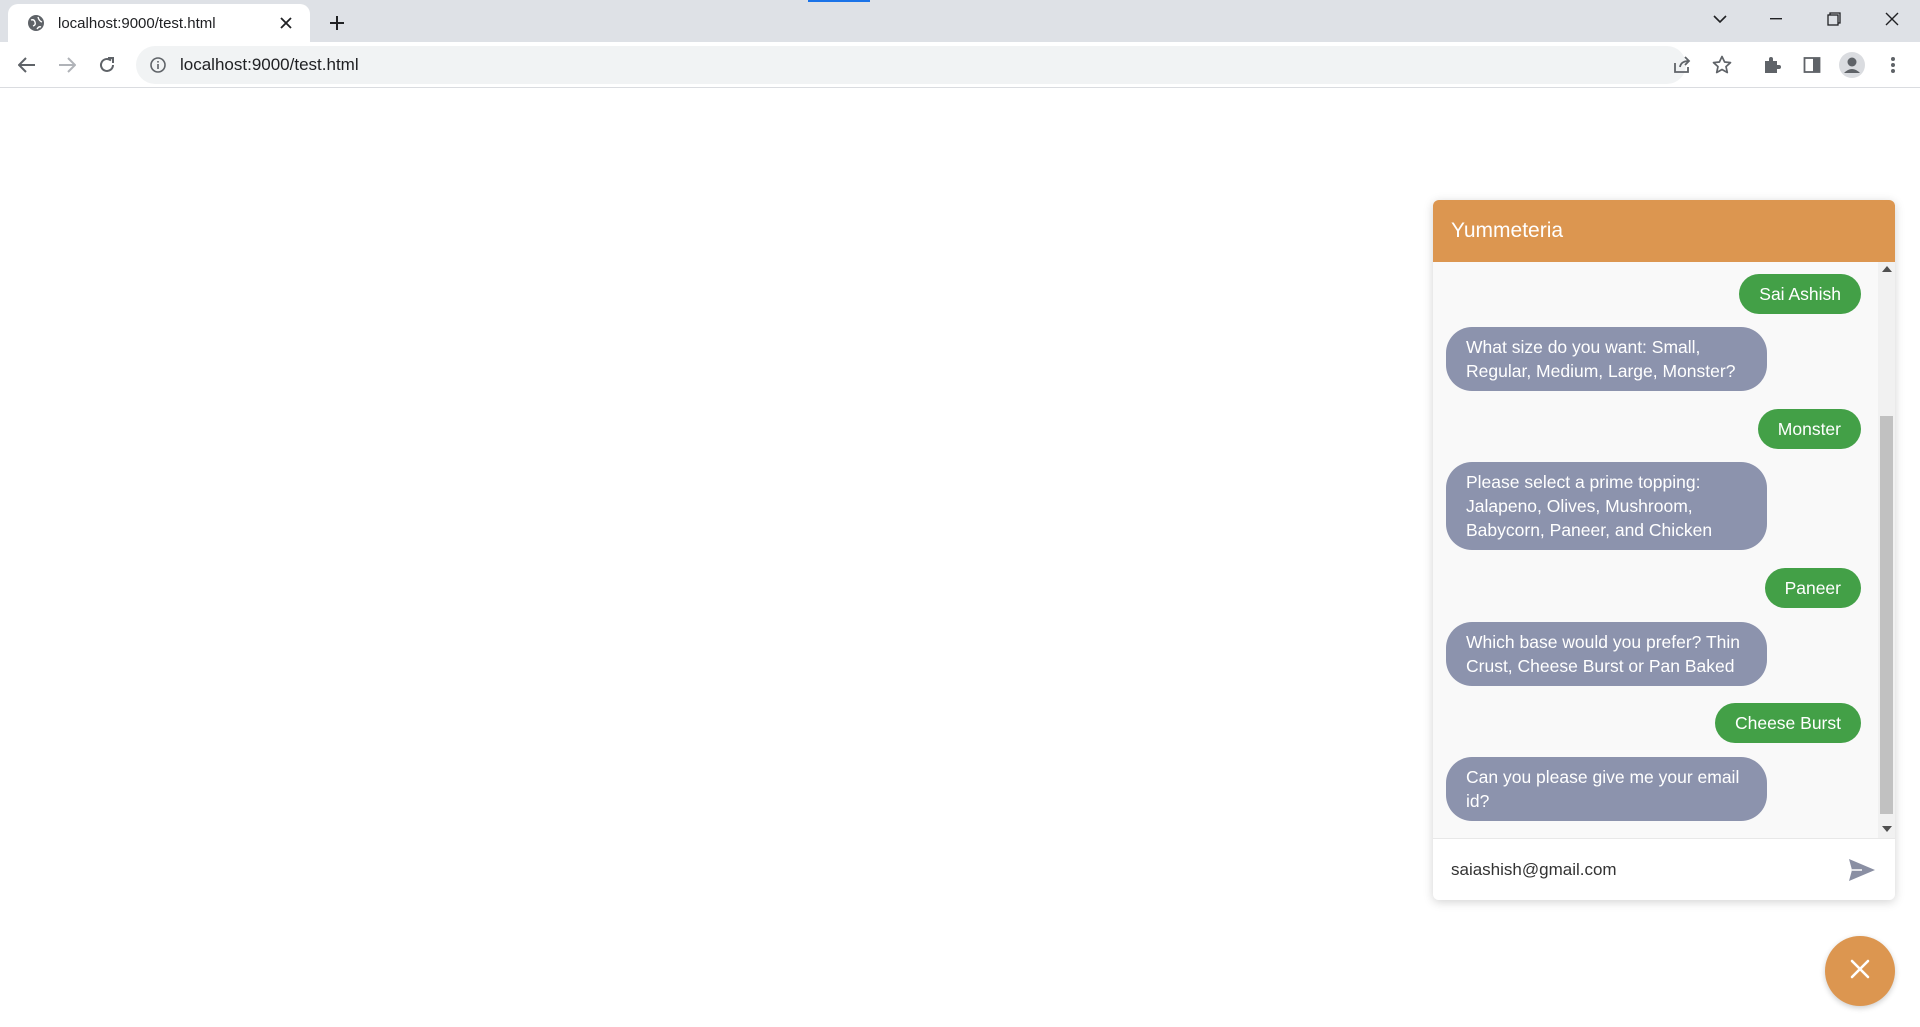 This screenshot has height=1027, width=1920. Describe the element at coordinates (1887, 269) in the screenshot. I see `scroll-up-arrow-icon` at that location.